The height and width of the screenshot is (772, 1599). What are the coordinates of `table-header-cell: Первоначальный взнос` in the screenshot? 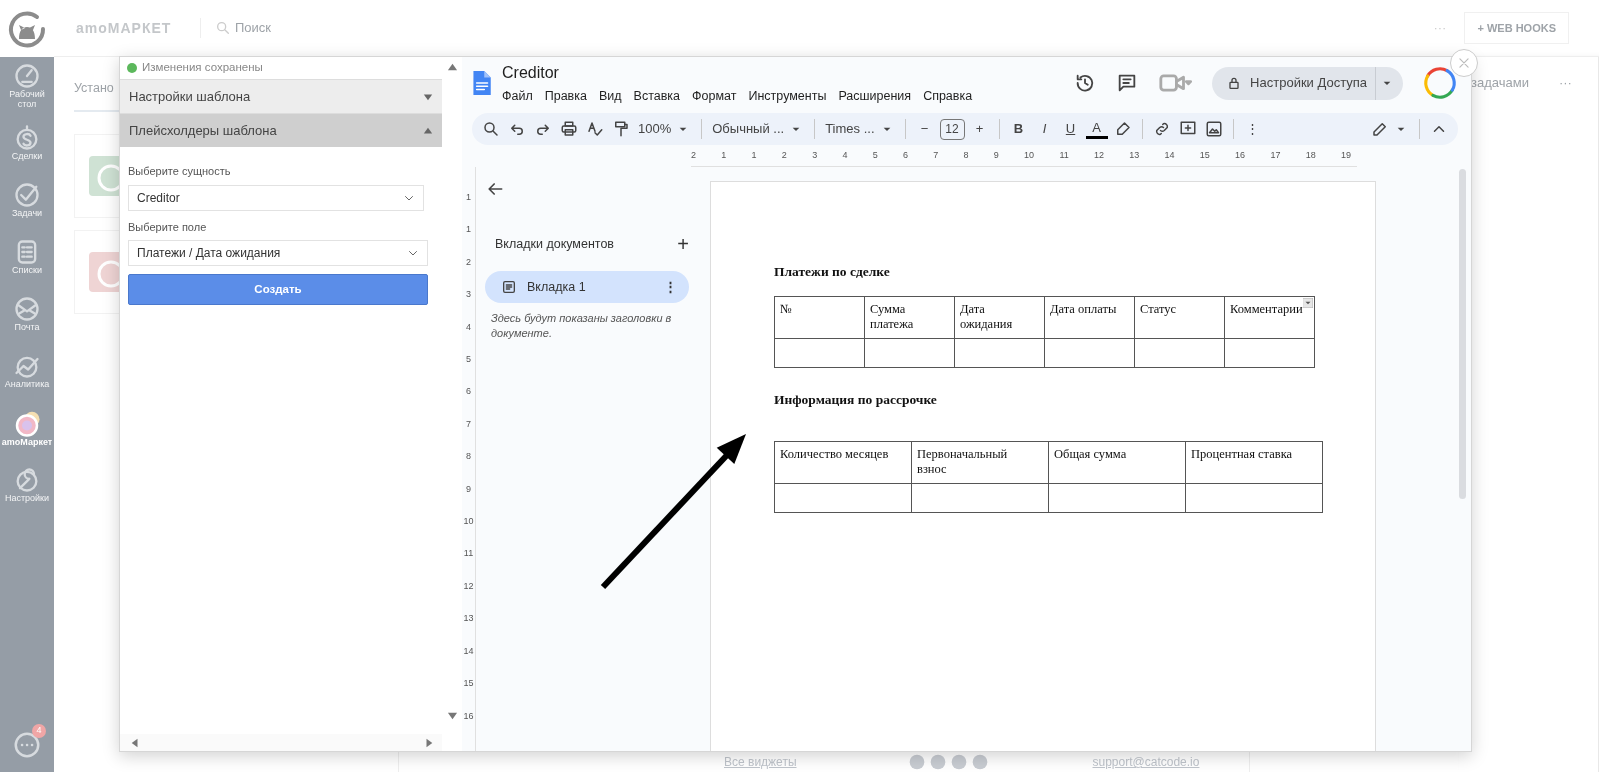 It's located at (980, 462).